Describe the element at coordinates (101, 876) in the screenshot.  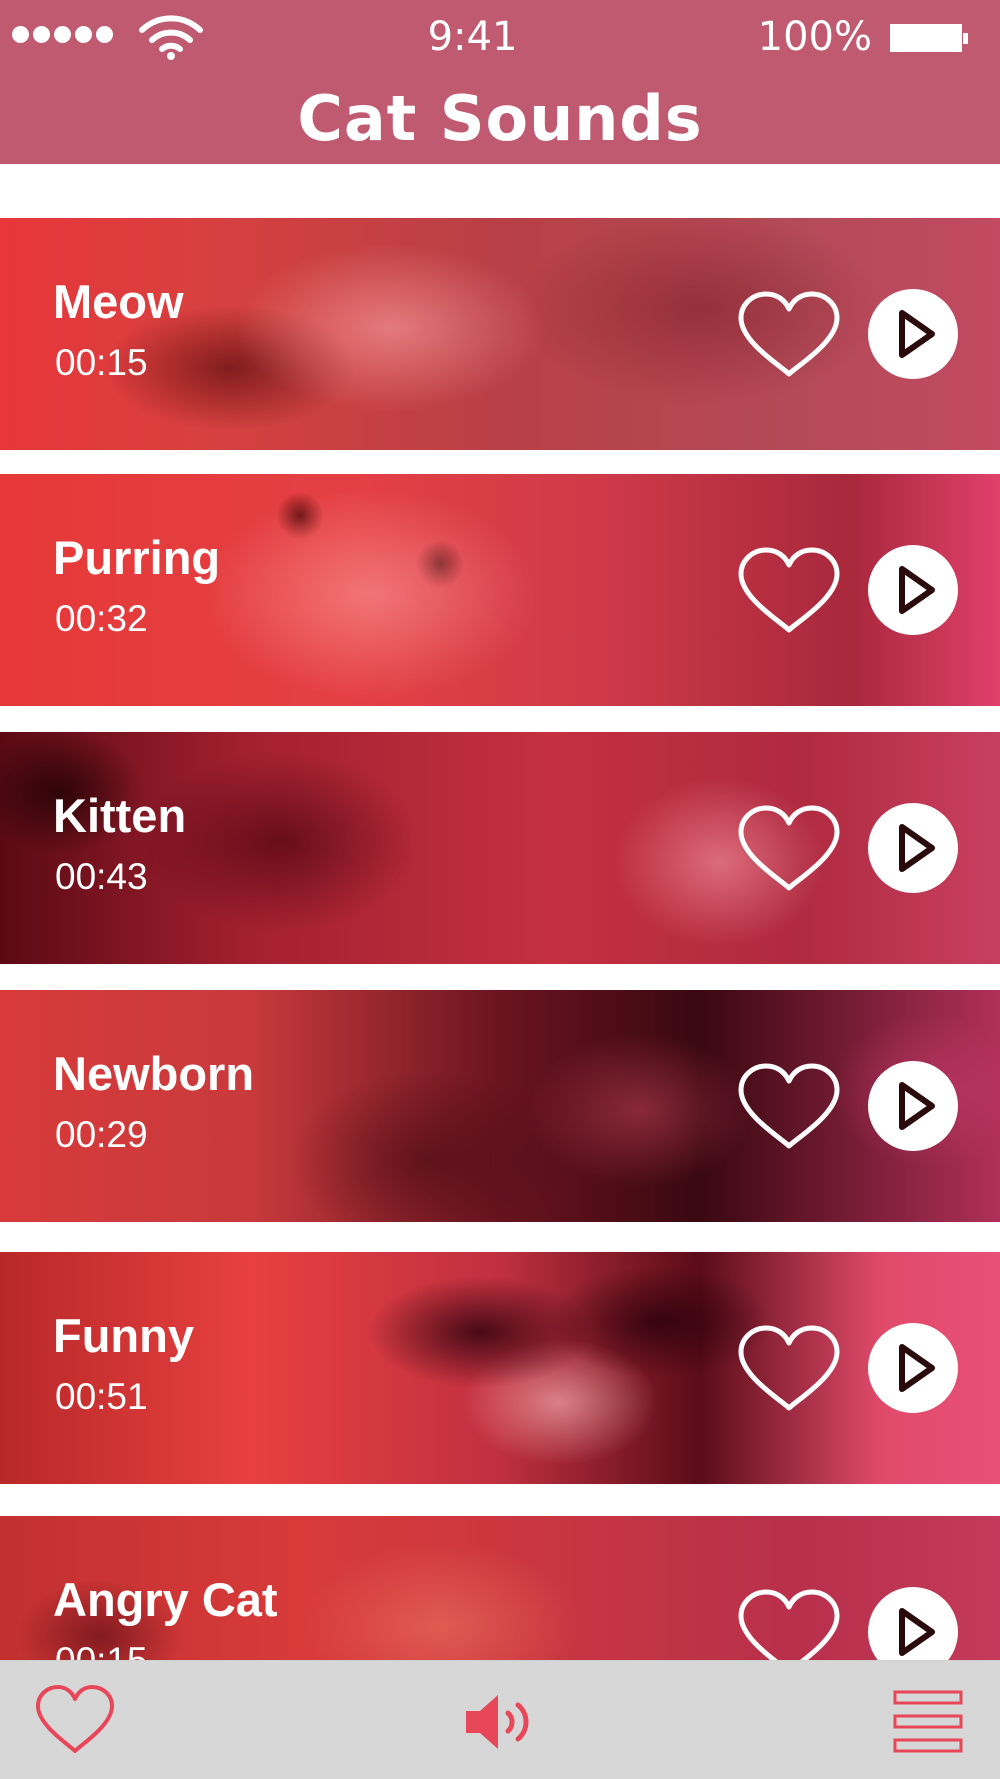
I see `sound-duration: 00:43` at that location.